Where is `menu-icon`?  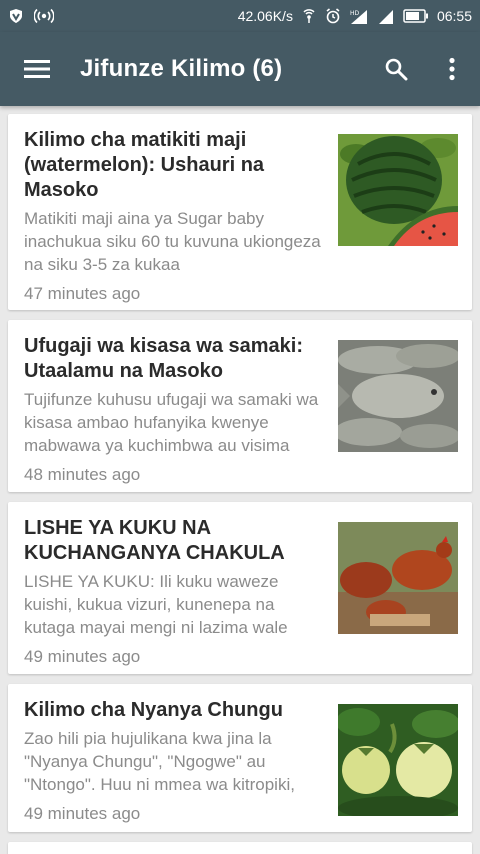 menu-icon is located at coordinates (37, 69).